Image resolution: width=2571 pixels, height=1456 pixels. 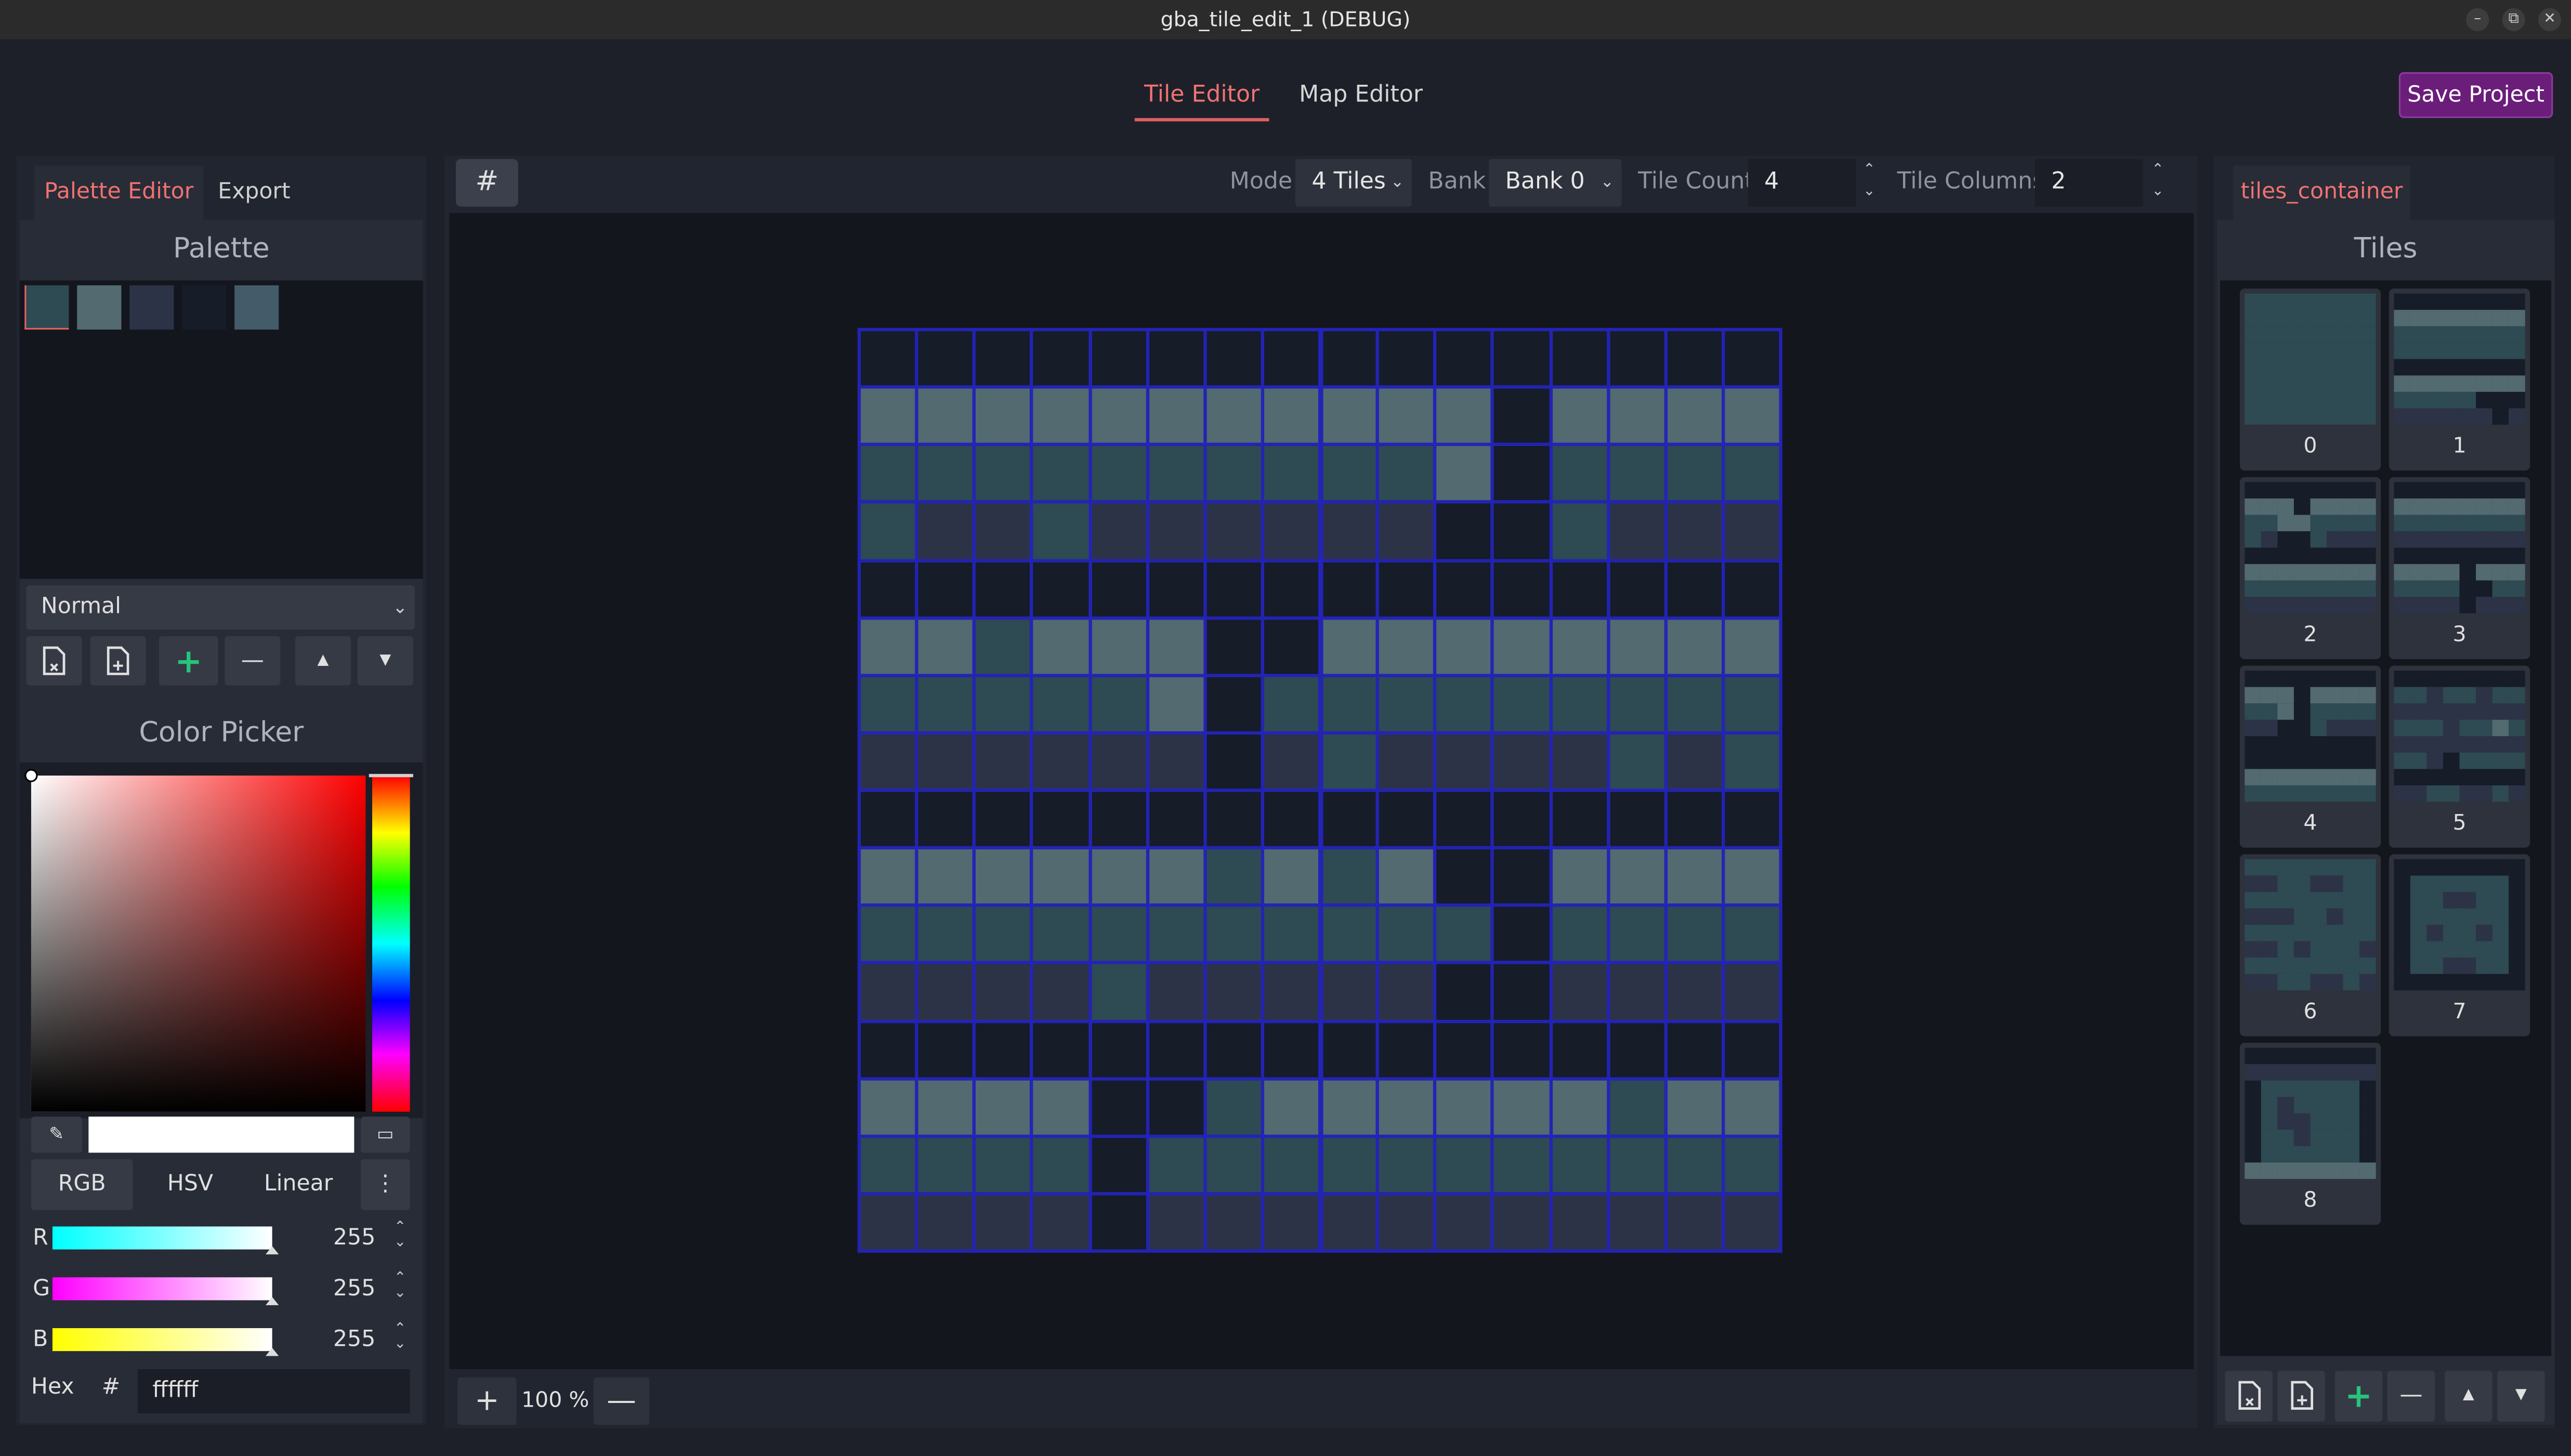 I want to click on tab-tiles-container: tiles_container, so click(x=2321, y=192).